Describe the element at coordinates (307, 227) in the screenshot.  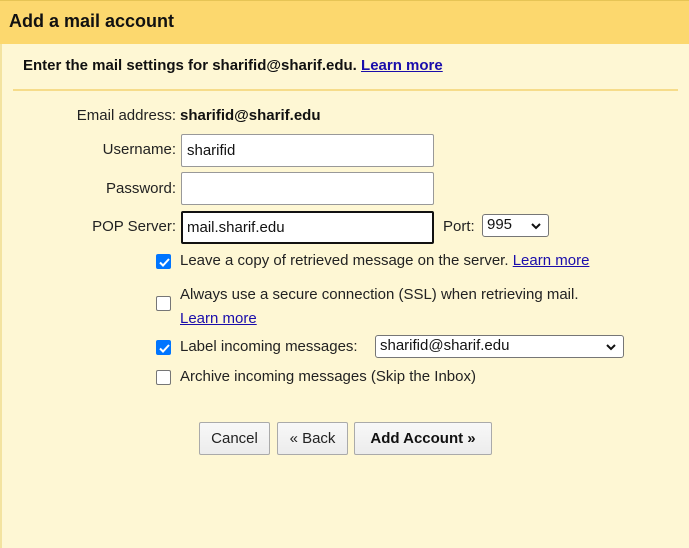
I see `pop-server-input` at that location.